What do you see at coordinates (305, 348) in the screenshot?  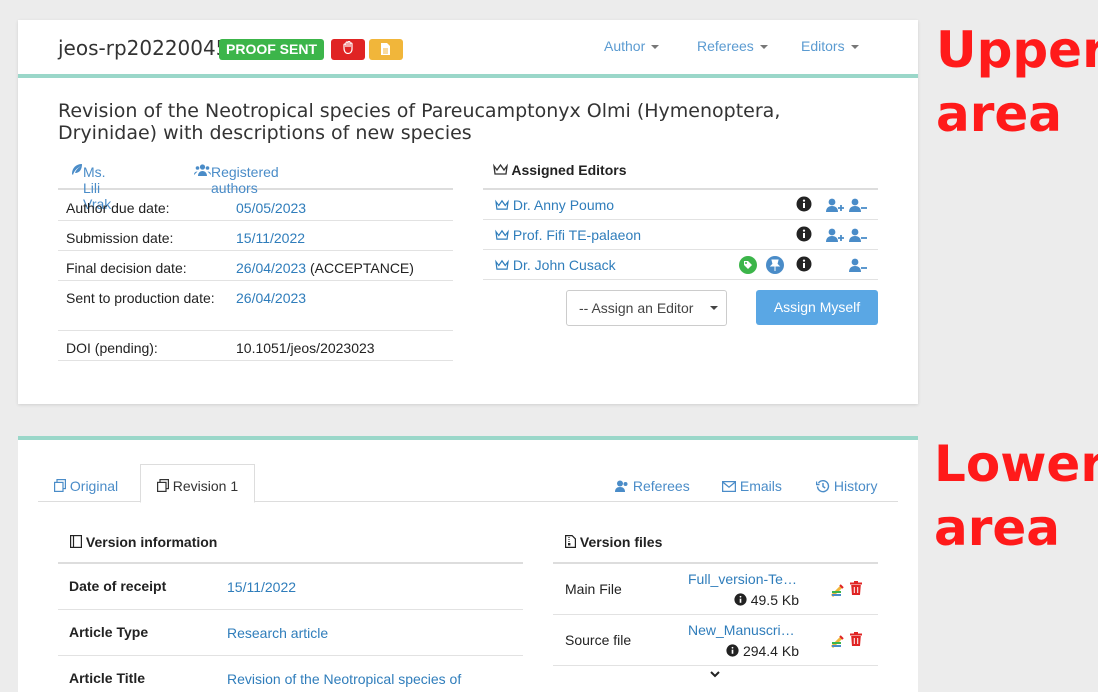 I see `doi-value: 10.1051/jeos/2023023` at bounding box center [305, 348].